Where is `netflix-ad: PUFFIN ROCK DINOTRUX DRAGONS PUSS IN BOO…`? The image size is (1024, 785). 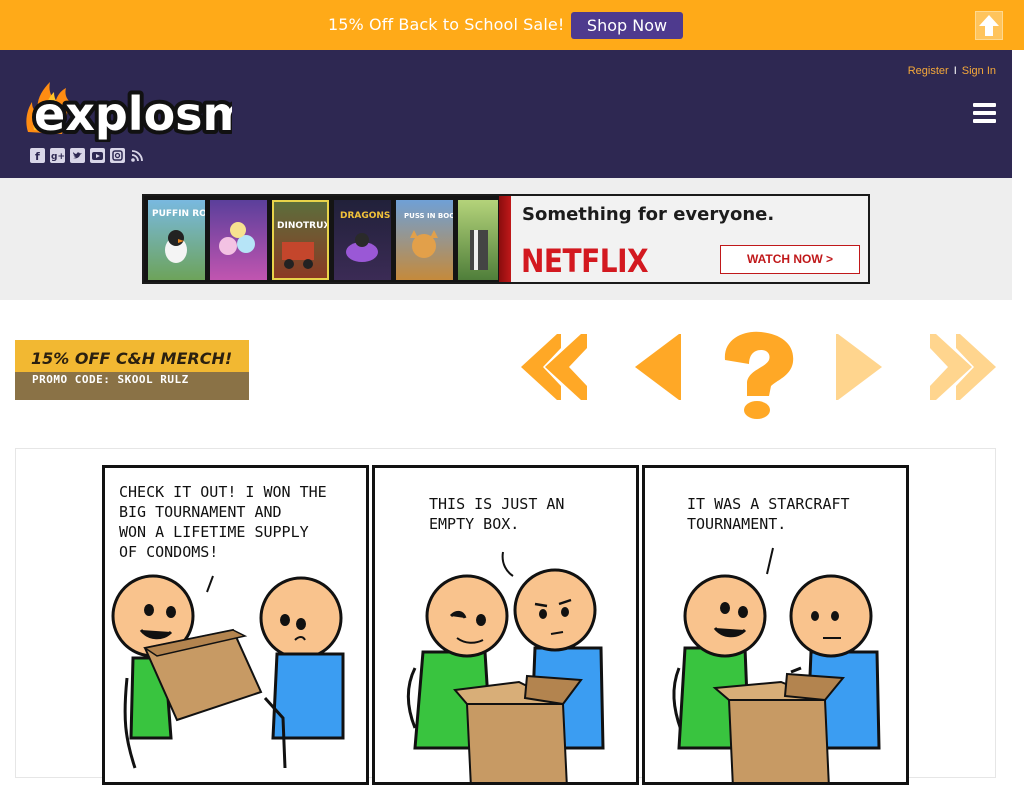
netflix-ad: PUFFIN ROCK DINOTRUX DRAGONS PUSS IN BOO… is located at coordinates (506, 239).